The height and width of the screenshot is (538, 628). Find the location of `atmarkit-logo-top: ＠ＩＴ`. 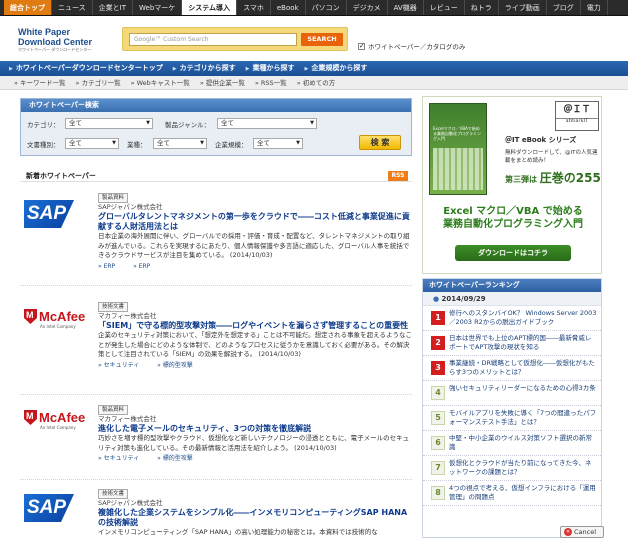

atmarkit-logo-top: ＠ＩＴ is located at coordinates (577, 110).